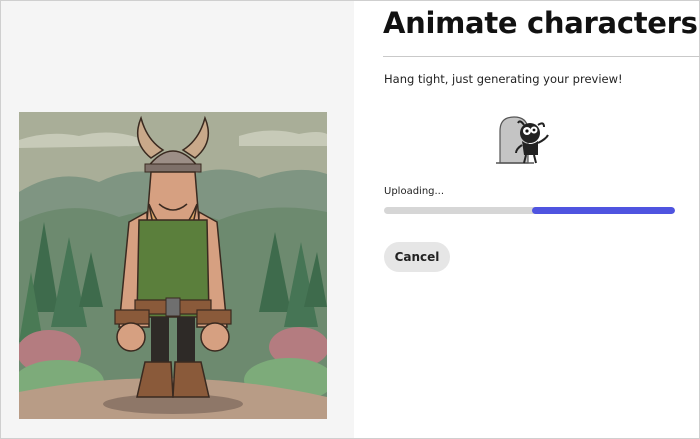 The height and width of the screenshot is (439, 700). What do you see at coordinates (529, 210) in the screenshot?
I see `upload-progress-bar` at bounding box center [529, 210].